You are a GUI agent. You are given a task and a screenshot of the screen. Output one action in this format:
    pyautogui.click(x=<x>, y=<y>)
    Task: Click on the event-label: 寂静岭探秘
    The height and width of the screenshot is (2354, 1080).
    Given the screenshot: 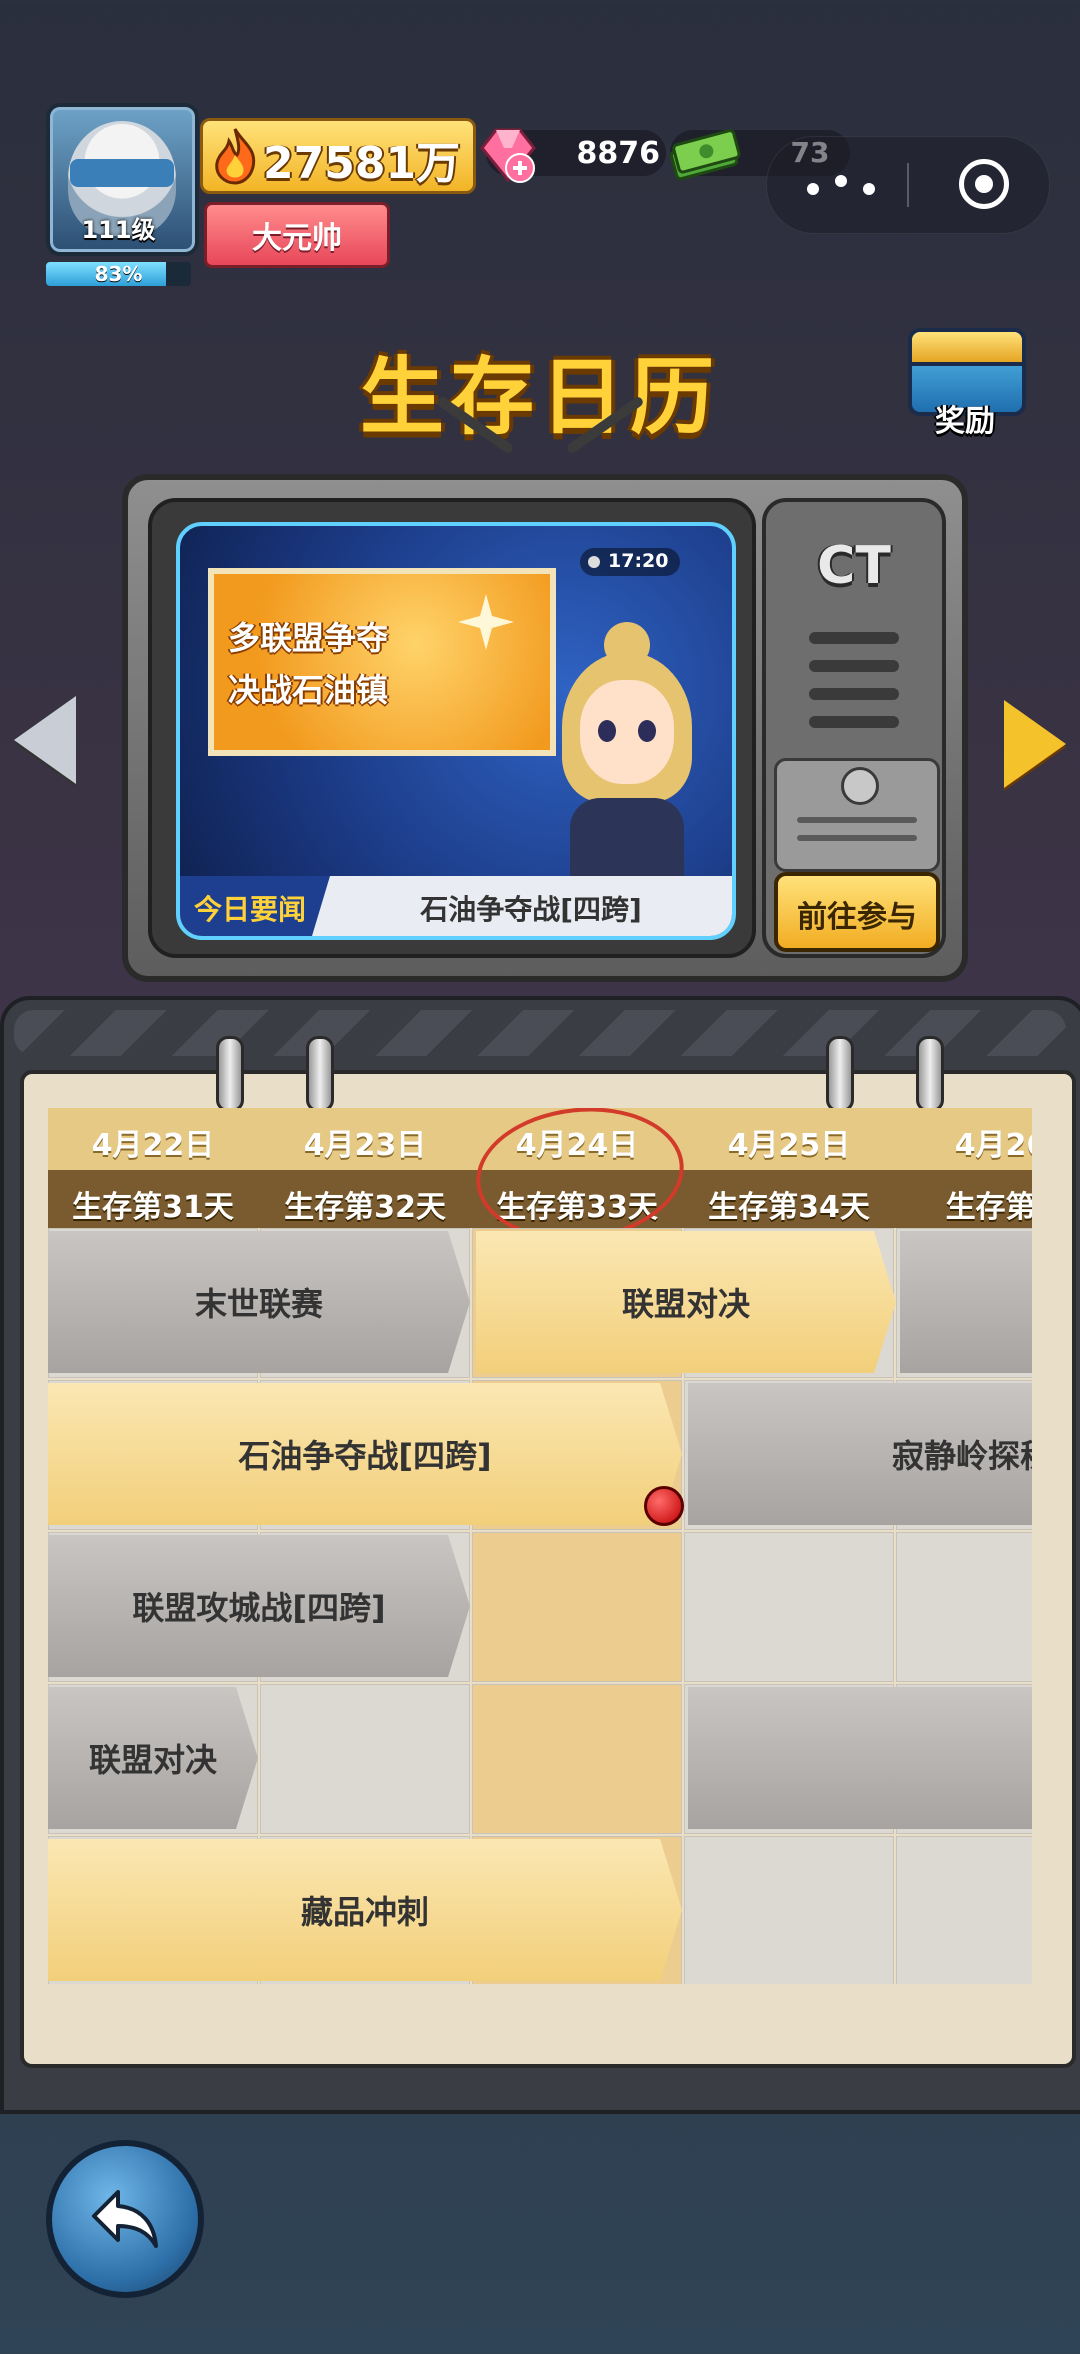 What is the action you would take?
    pyautogui.click(x=961, y=1456)
    